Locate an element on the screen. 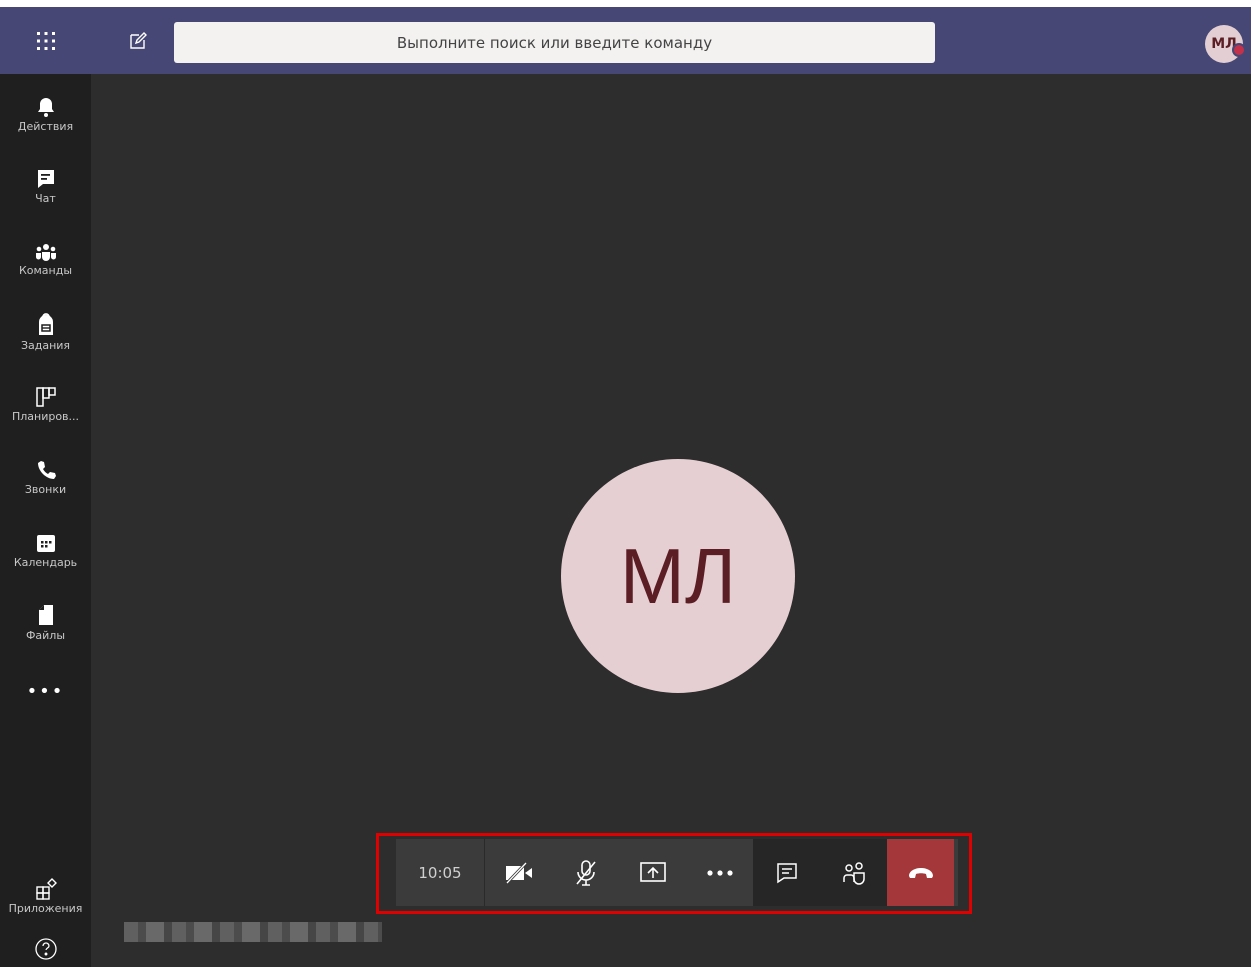  rail-item-teams: Команды is located at coordinates (45, 259).